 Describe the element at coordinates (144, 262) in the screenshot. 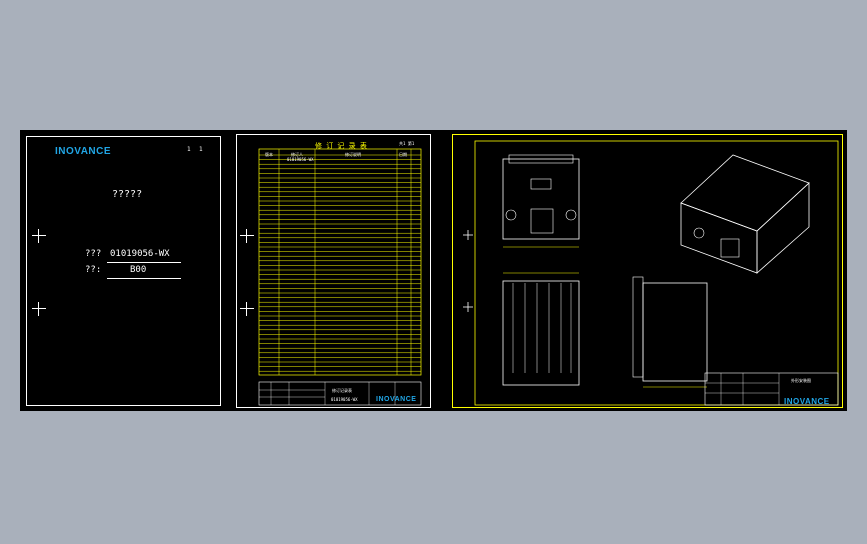

I see `cover-number-underline` at that location.